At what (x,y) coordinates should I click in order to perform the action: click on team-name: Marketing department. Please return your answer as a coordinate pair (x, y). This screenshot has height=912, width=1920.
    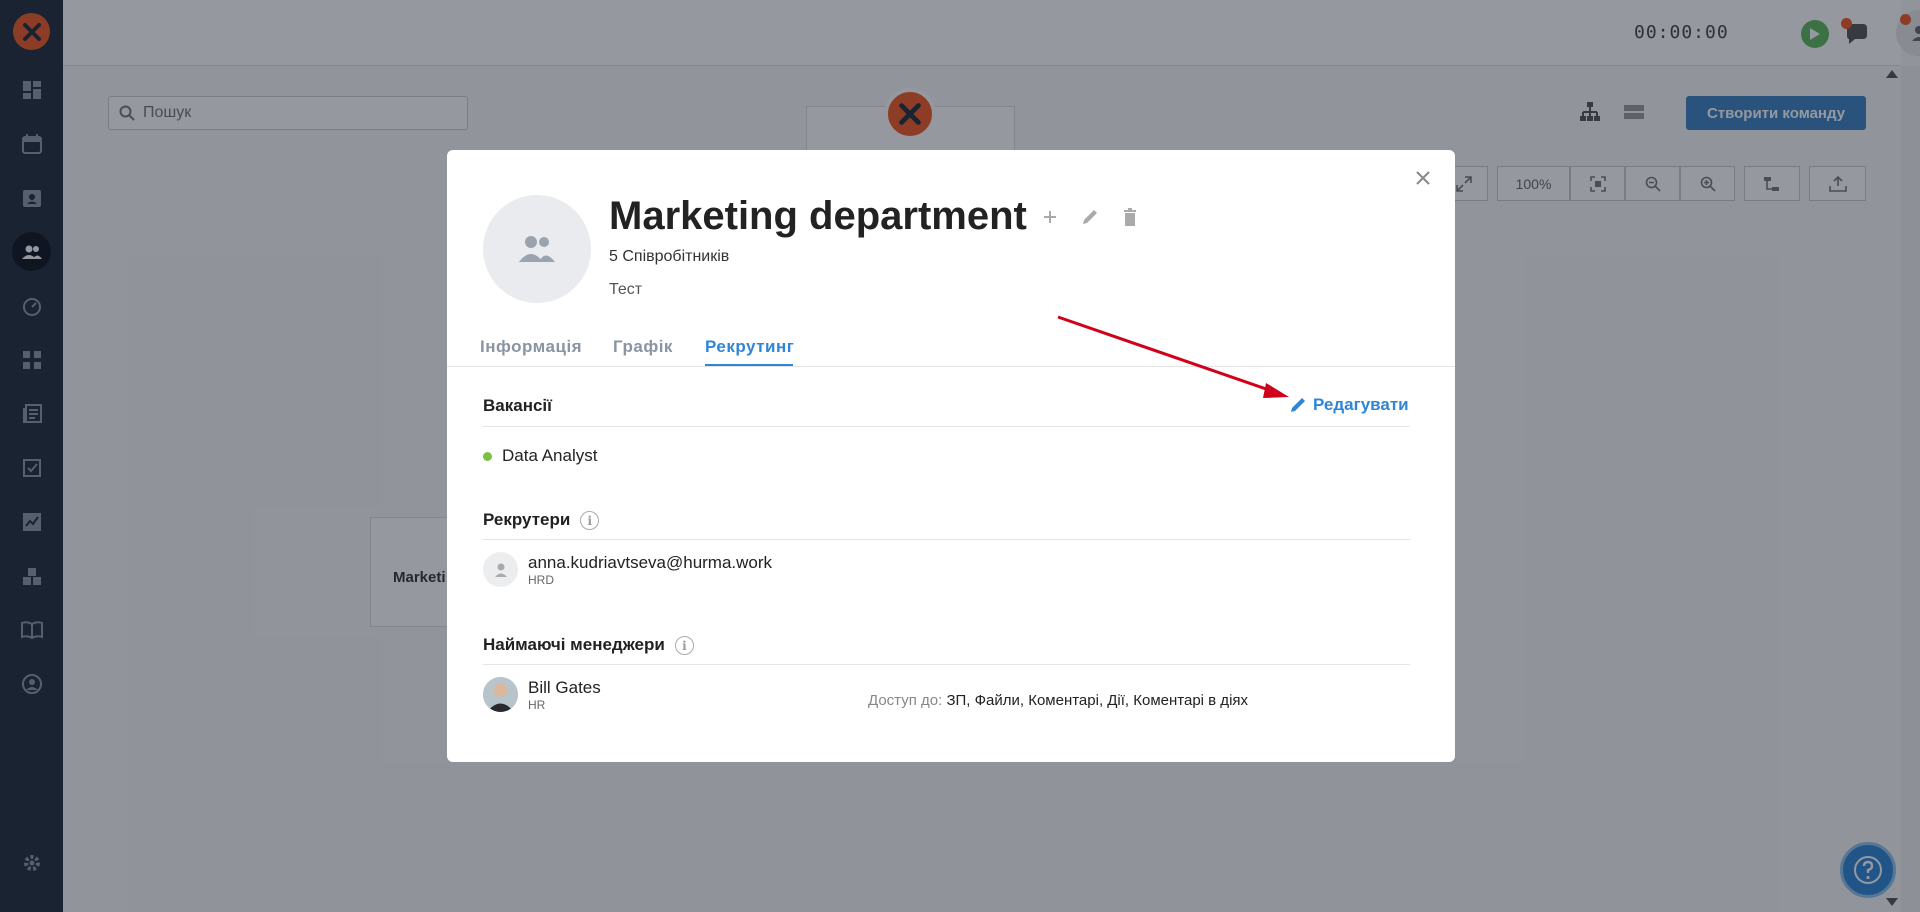
    Looking at the image, I should click on (818, 216).